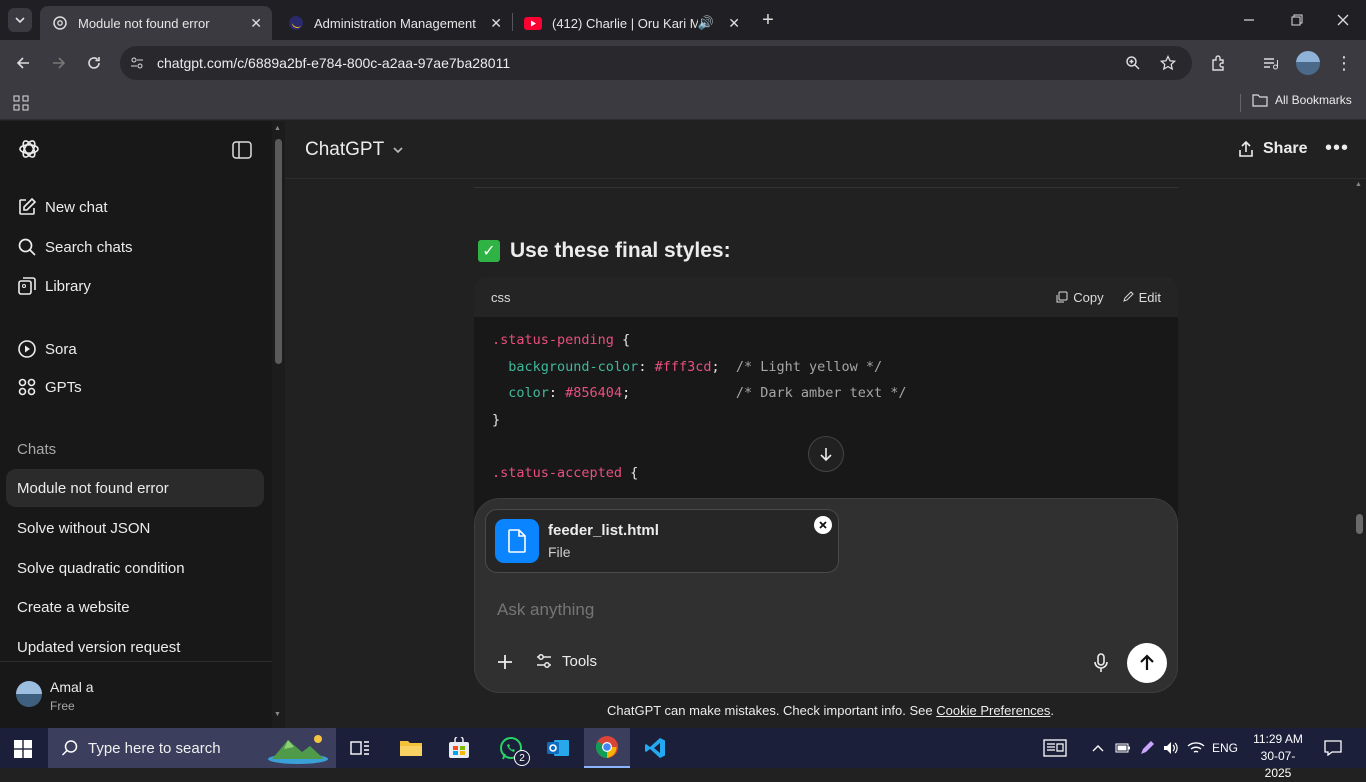 Image resolution: width=1366 pixels, height=782 pixels. I want to click on sidebar-item-sora: Sora, so click(47, 349).